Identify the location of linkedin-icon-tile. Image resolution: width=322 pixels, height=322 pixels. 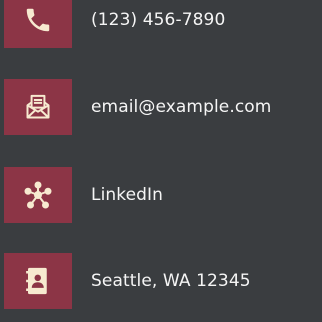
(38, 195).